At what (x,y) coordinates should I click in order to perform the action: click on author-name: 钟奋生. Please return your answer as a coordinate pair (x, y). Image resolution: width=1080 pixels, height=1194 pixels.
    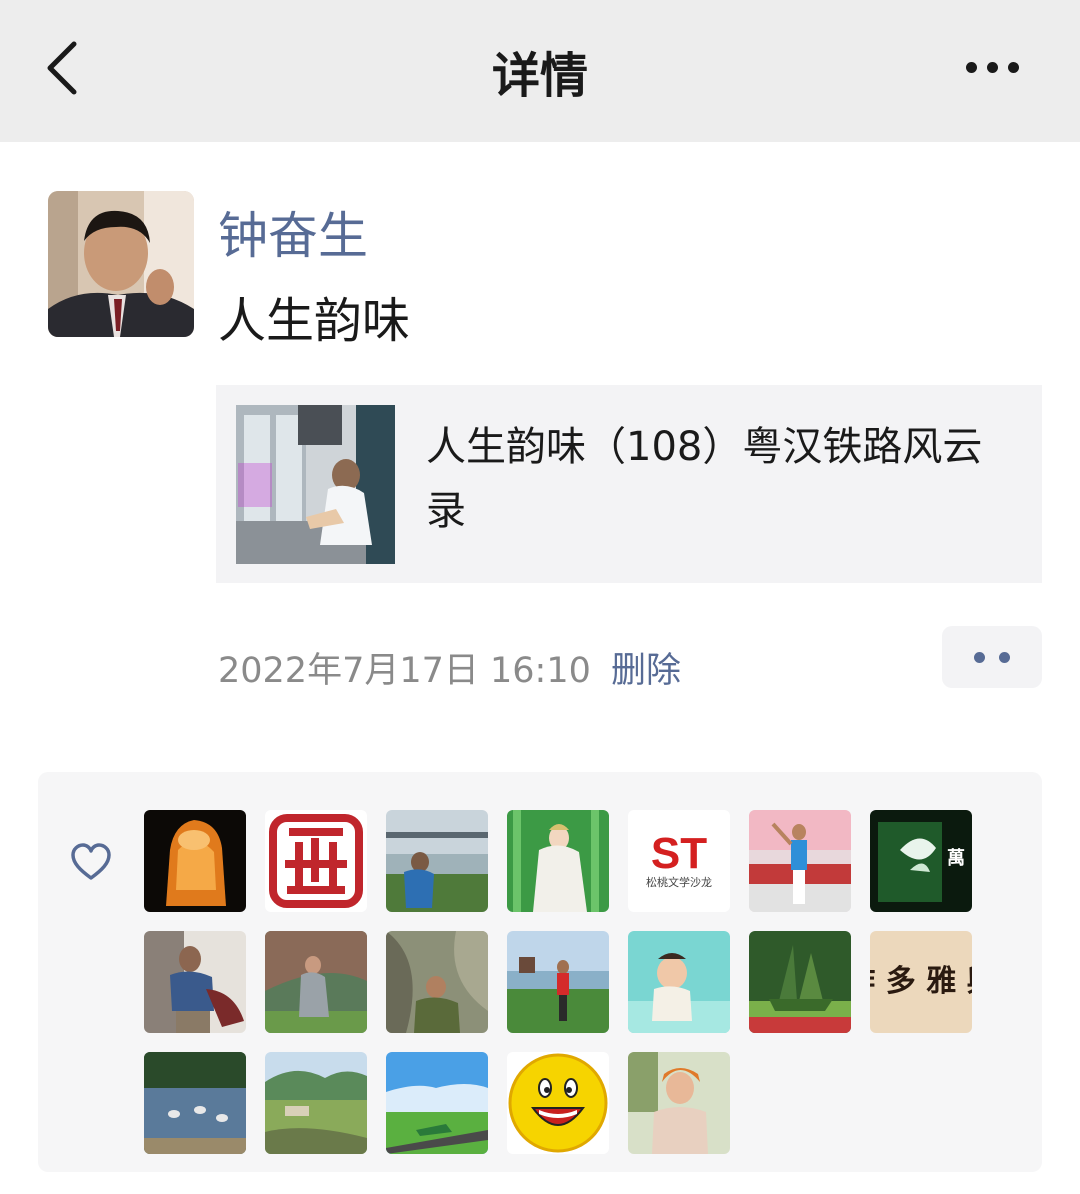
    Looking at the image, I should click on (293, 232).